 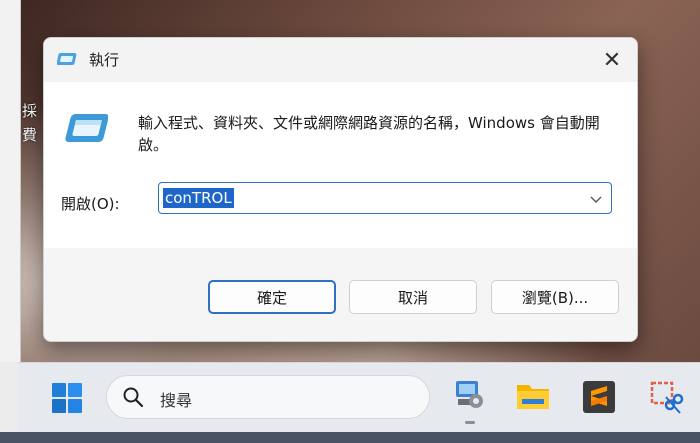 What do you see at coordinates (471, 400) in the screenshot?
I see `control-panel-icon` at bounding box center [471, 400].